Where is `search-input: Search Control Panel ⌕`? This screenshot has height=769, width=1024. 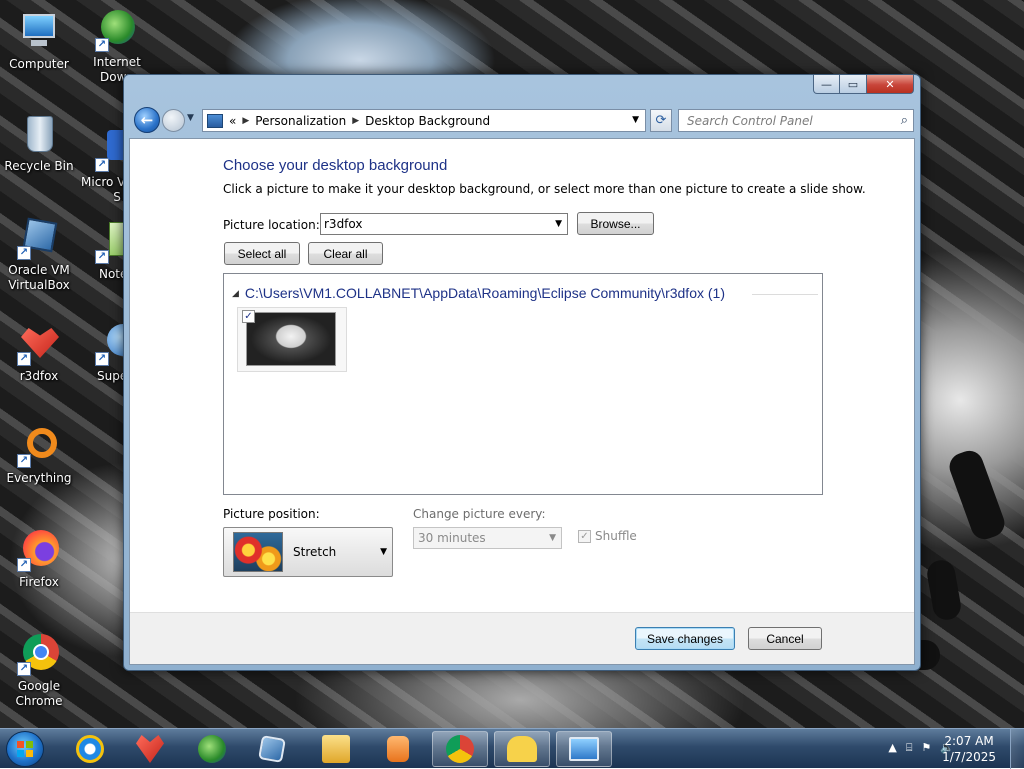
search-input: Search Control Panel ⌕ is located at coordinates (796, 120).